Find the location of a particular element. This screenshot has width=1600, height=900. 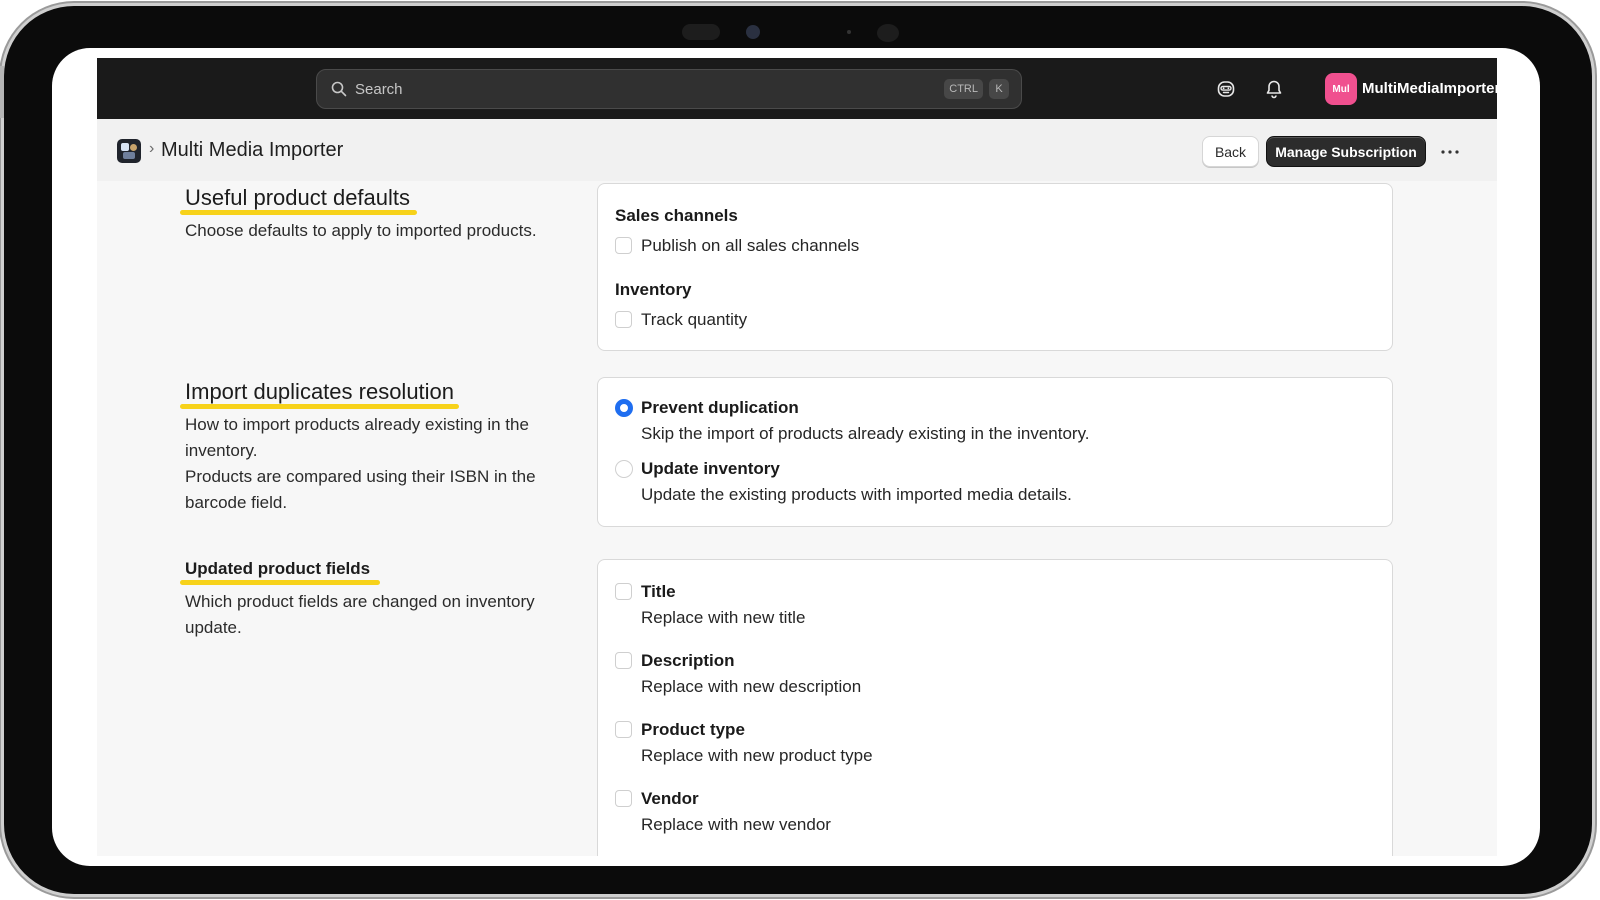

sensor-dot is located at coordinates (849, 32).